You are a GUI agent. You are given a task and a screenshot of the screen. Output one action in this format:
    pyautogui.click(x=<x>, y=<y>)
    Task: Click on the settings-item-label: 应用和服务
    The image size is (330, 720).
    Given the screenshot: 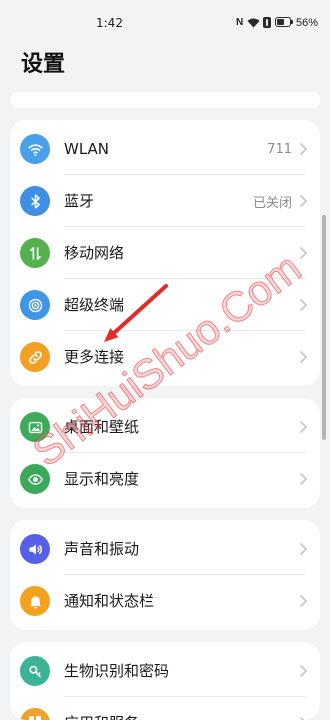 What is the action you would take?
    pyautogui.click(x=101, y=716)
    